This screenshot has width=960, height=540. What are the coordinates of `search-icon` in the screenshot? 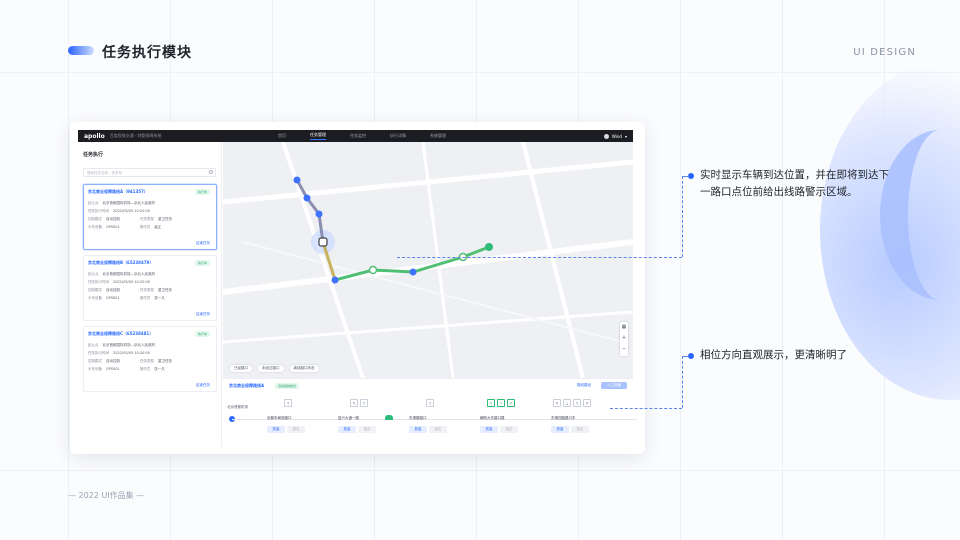 It's located at (211, 172).